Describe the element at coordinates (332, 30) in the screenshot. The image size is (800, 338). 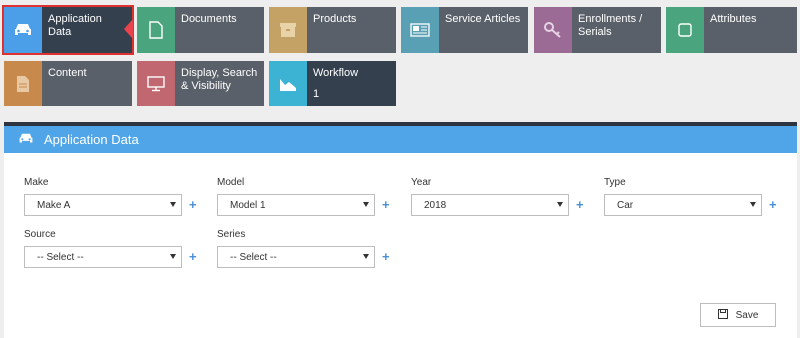
I see `tile-products: Products` at that location.